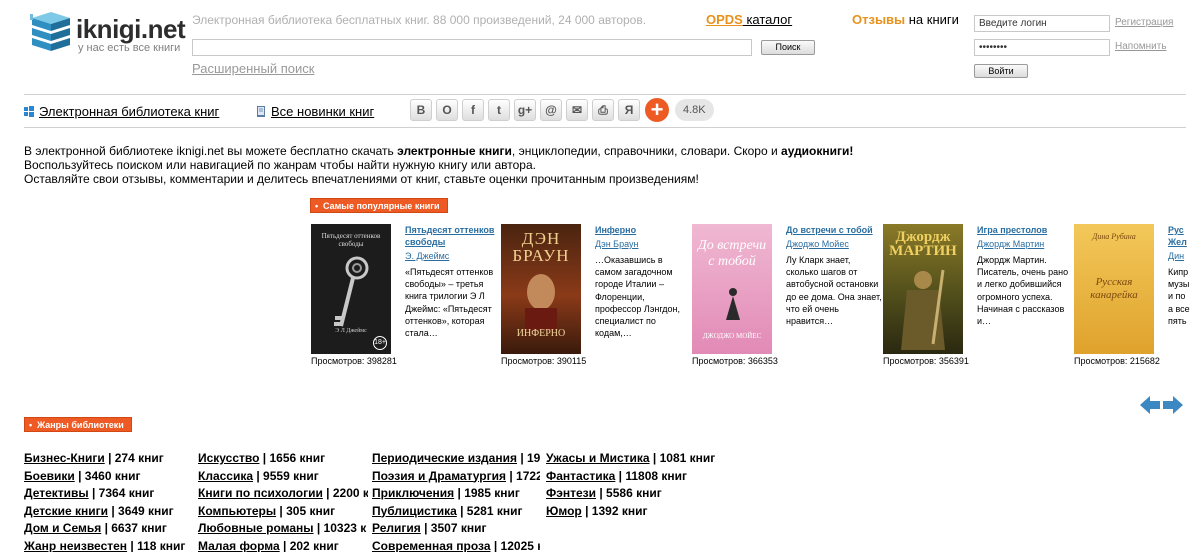 This screenshot has width=1200, height=552. What do you see at coordinates (473, 110) in the screenshot?
I see `facebook-icon: f` at bounding box center [473, 110].